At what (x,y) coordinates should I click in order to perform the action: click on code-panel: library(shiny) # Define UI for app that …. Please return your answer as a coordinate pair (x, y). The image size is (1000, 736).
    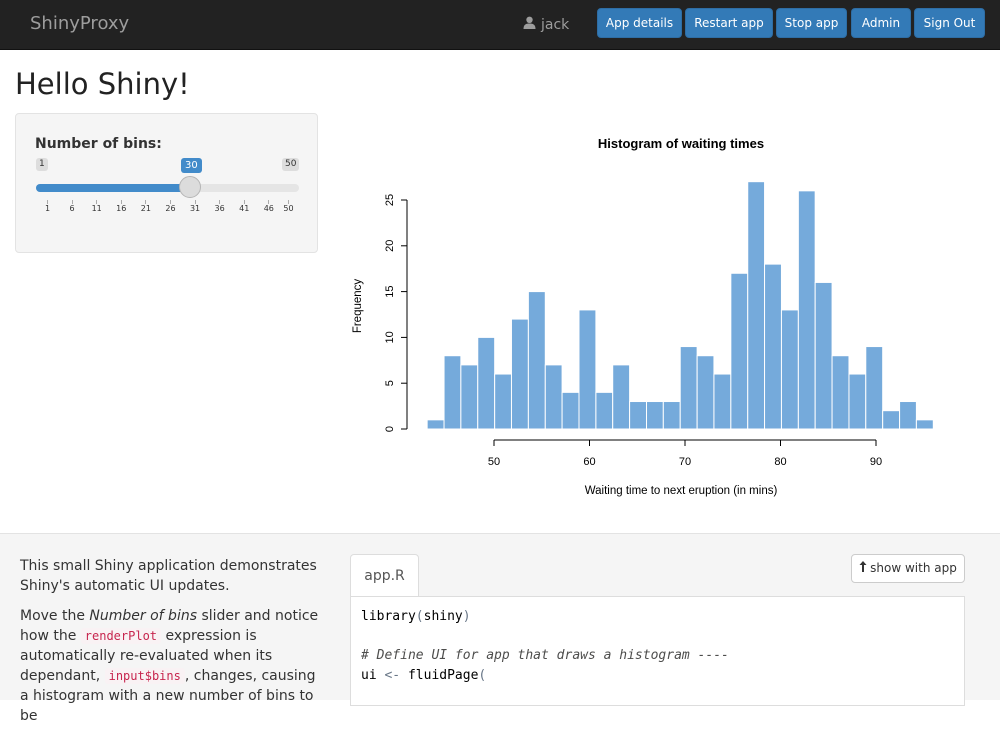
    Looking at the image, I should click on (657, 651).